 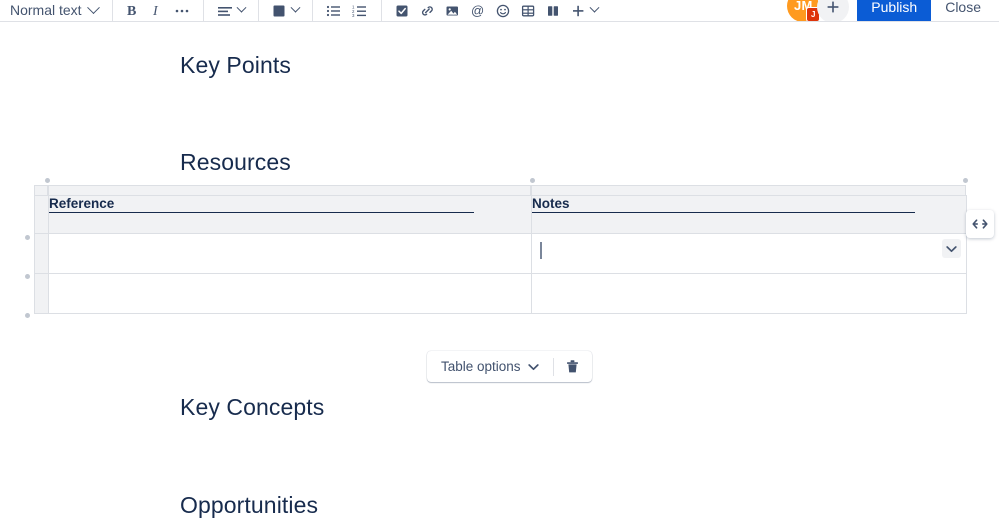 I want to click on text-style-label: Normal text, so click(x=46, y=9).